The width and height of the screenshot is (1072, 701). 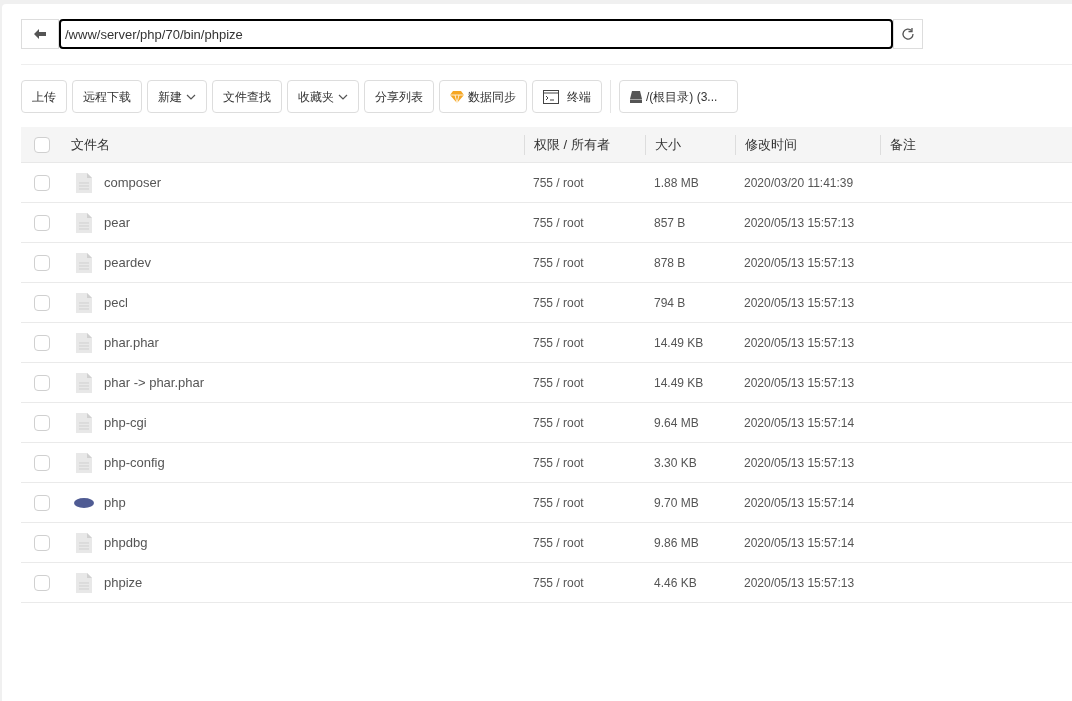 I want to click on modified-time: 2020/03/20 11:41:39, so click(x=799, y=182).